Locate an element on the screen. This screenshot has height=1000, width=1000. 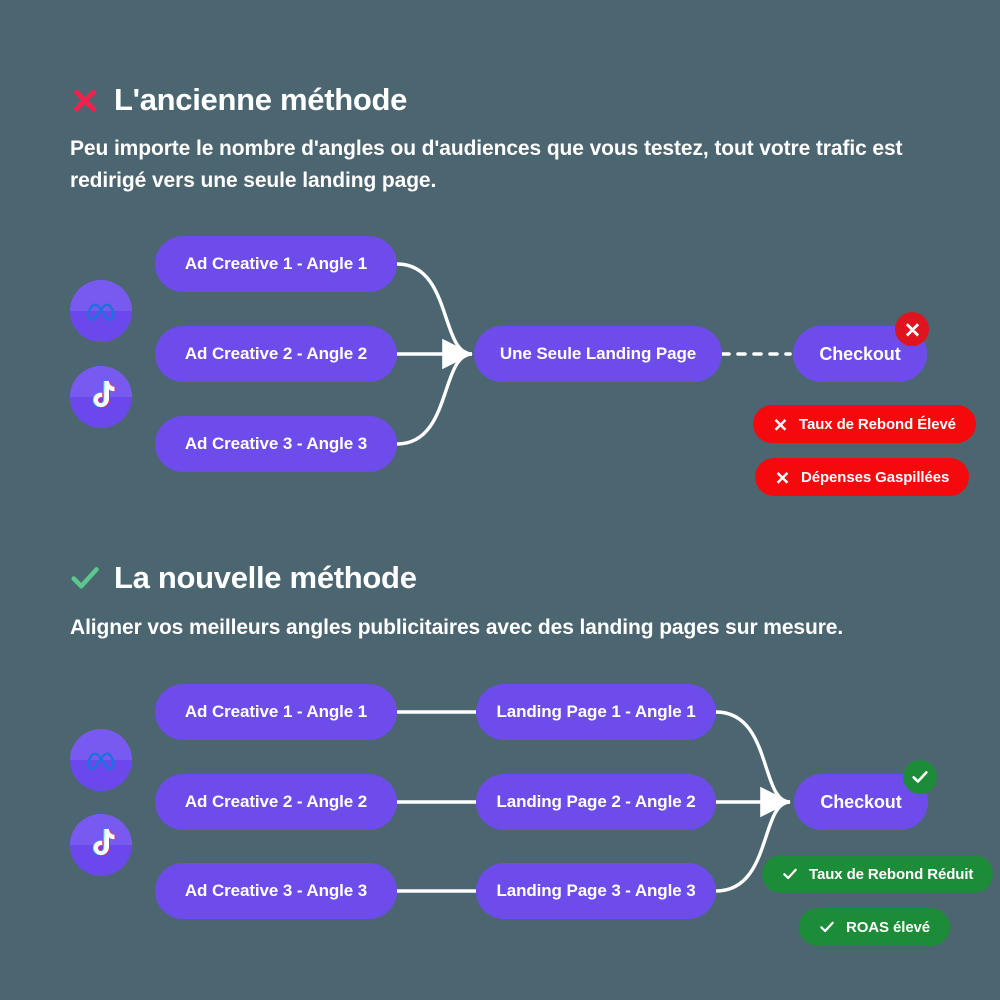
new-outcome-pill-2: ROAS élevé is located at coordinates (875, 927).